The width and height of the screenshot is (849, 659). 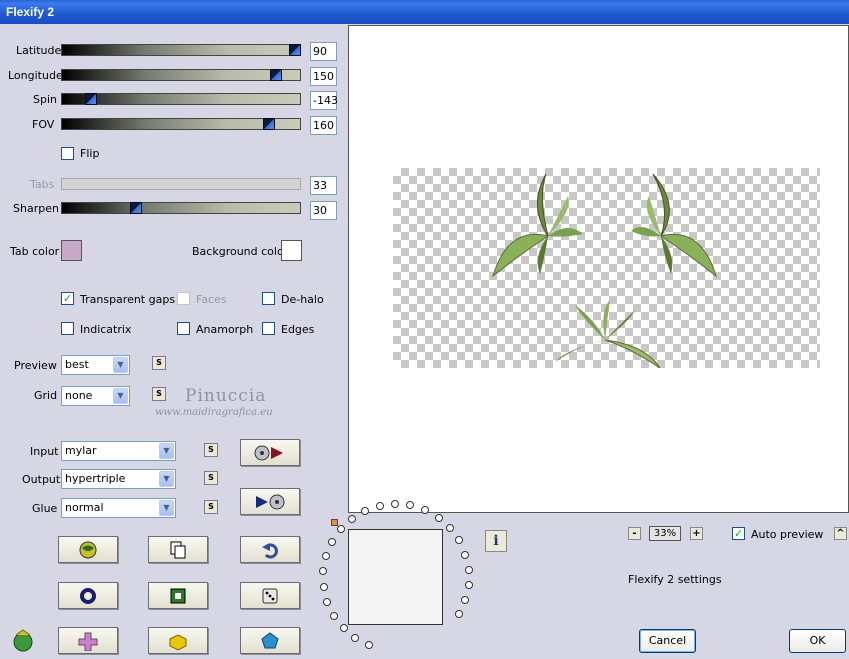 I want to click on output-s-button: S, so click(x=211, y=478).